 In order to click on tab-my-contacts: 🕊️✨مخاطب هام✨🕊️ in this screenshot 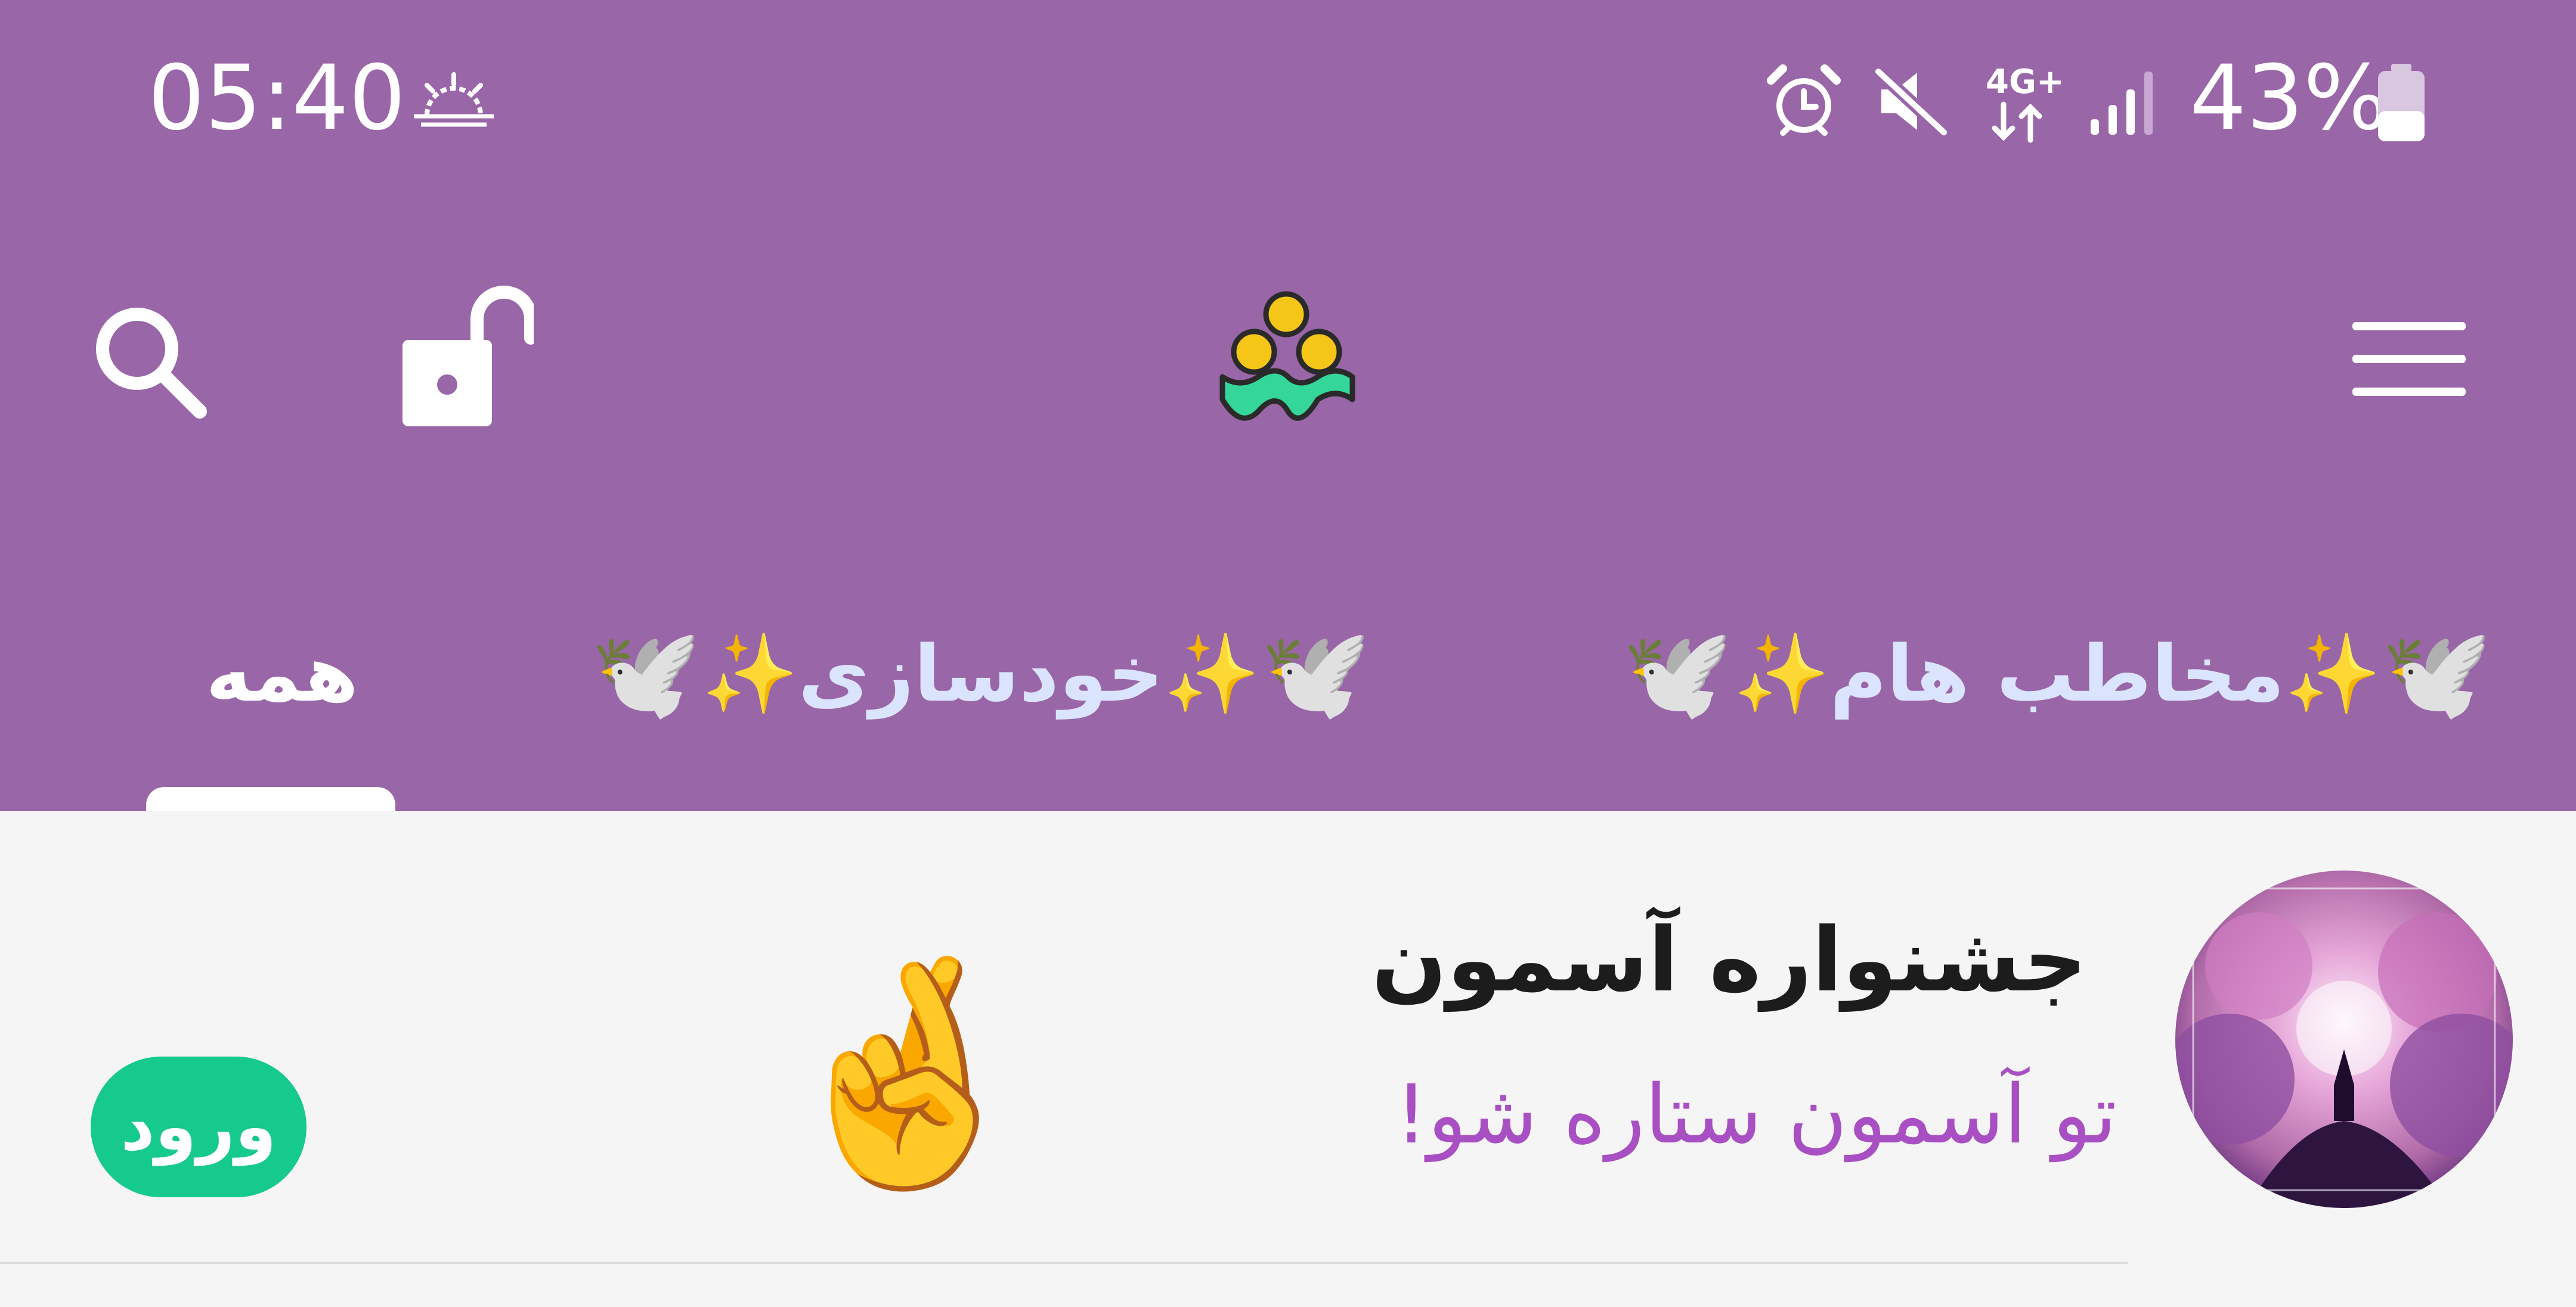, I will do `click(2058, 673)`.